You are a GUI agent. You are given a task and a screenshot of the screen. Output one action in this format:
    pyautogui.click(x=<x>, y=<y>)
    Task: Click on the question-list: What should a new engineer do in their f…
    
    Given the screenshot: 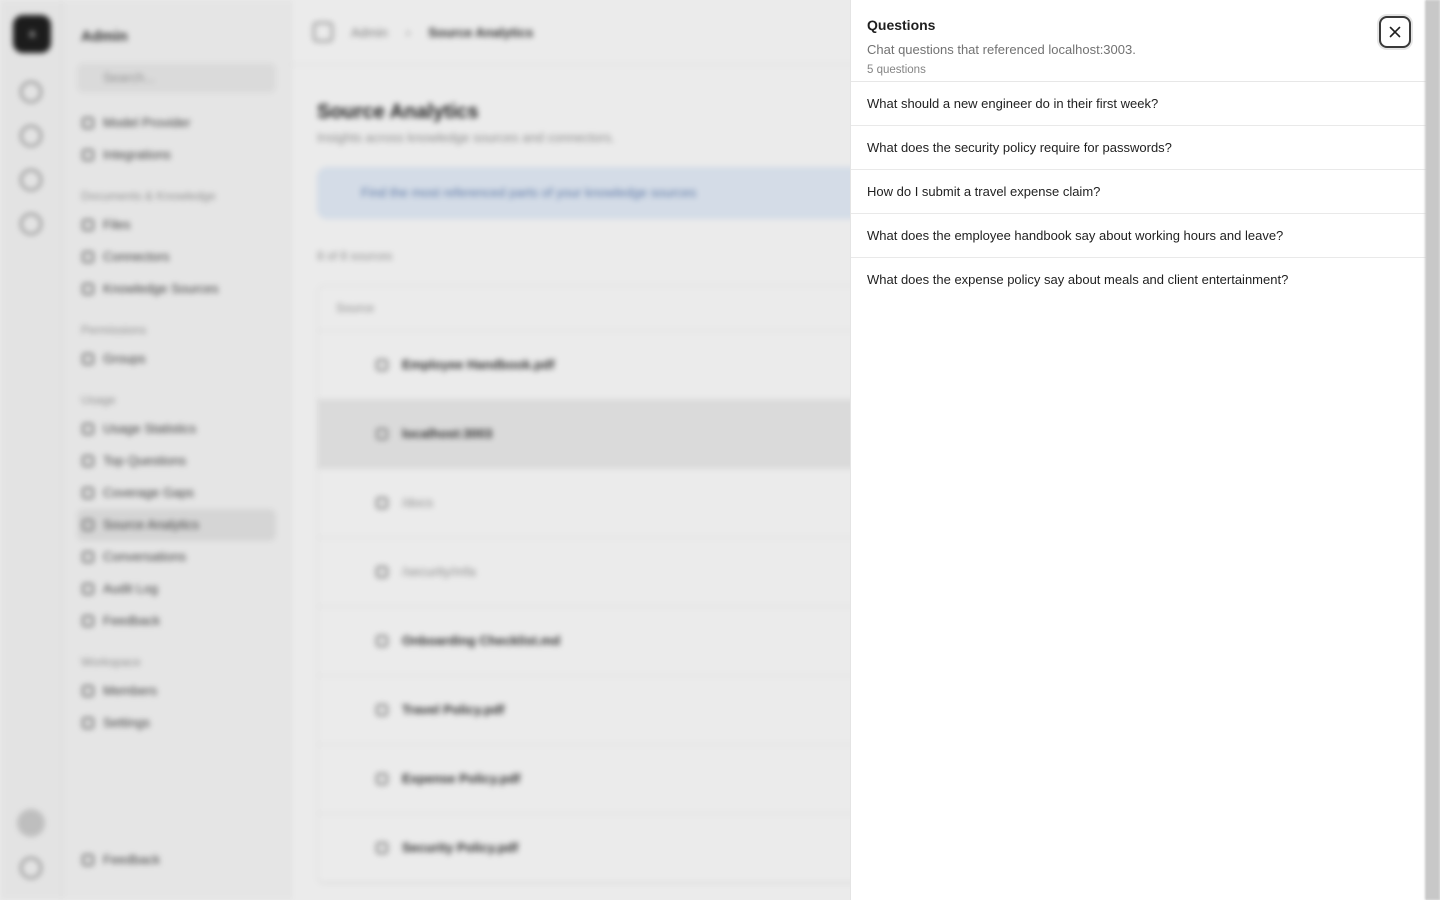 What is the action you would take?
    pyautogui.click(x=1138, y=192)
    